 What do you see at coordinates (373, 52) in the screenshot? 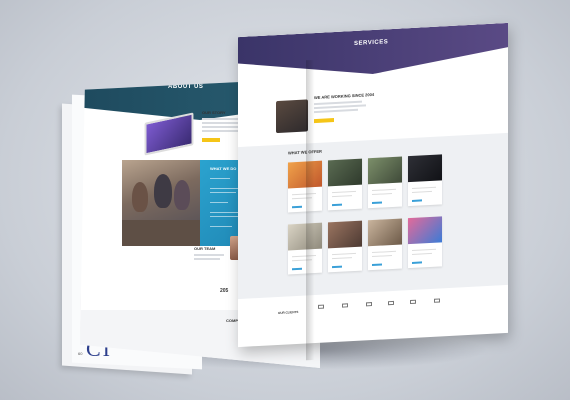
I see `services-header: SERVICES` at bounding box center [373, 52].